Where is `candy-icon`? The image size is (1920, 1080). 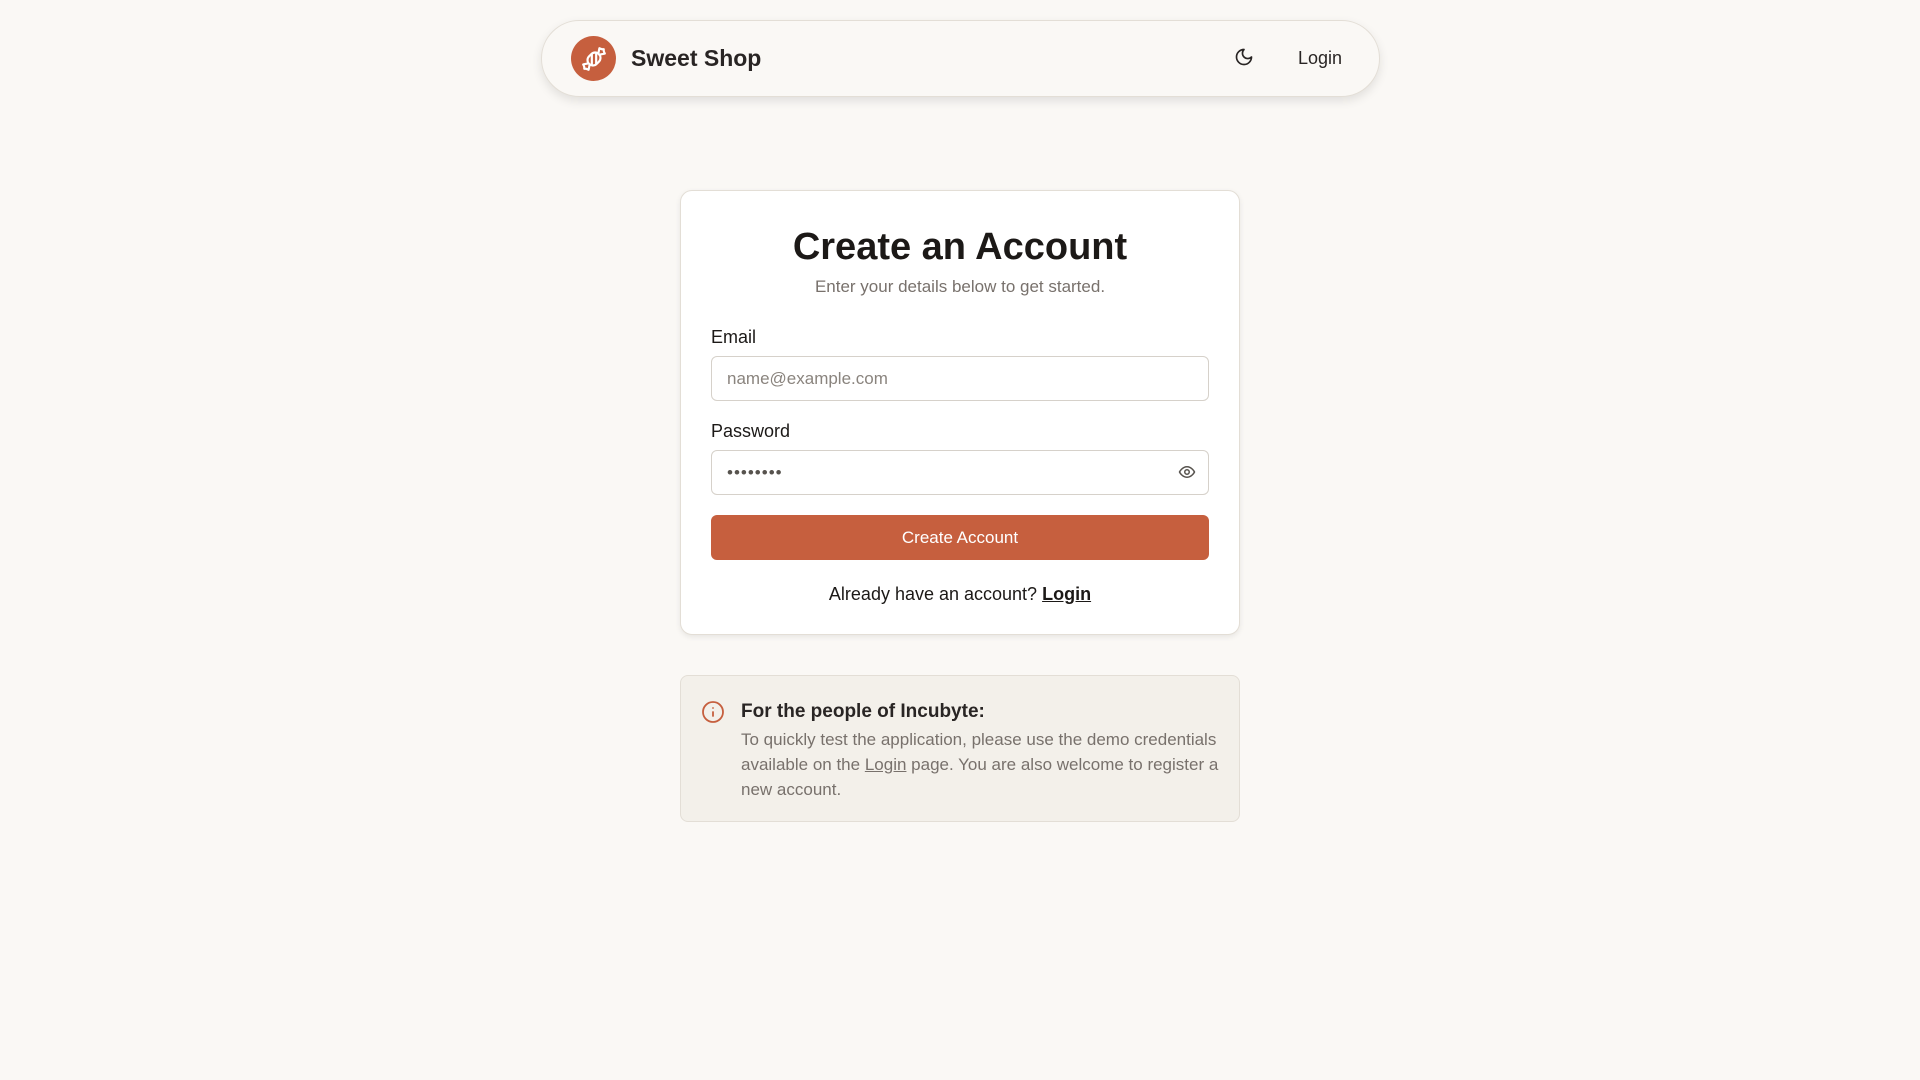 candy-icon is located at coordinates (593, 58).